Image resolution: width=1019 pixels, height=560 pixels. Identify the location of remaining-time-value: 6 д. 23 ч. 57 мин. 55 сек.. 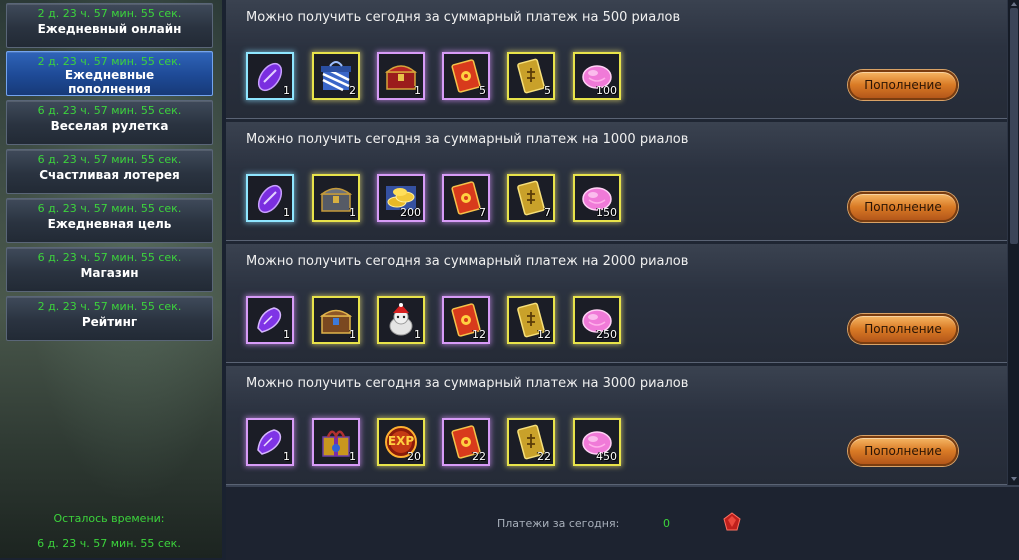
(109, 543).